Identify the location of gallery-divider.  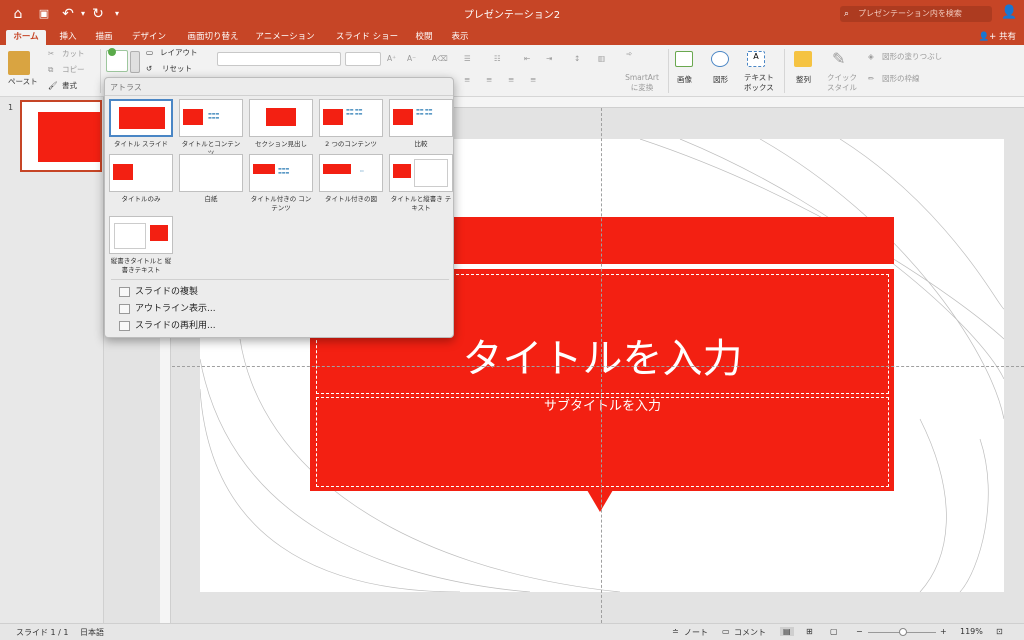
(279, 95).